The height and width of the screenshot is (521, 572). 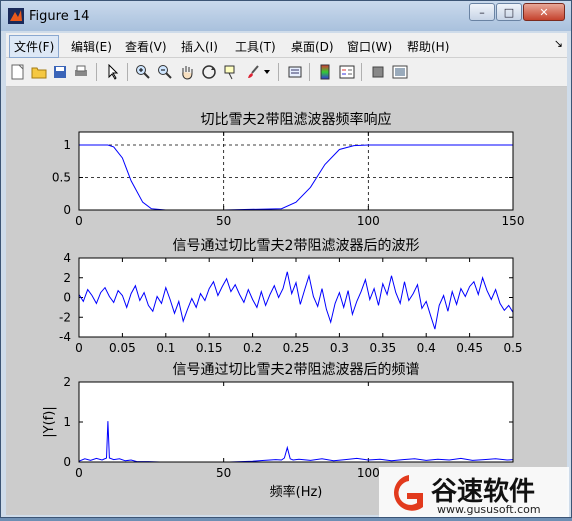 What do you see at coordinates (295, 72) in the screenshot?
I see `link-icon` at bounding box center [295, 72].